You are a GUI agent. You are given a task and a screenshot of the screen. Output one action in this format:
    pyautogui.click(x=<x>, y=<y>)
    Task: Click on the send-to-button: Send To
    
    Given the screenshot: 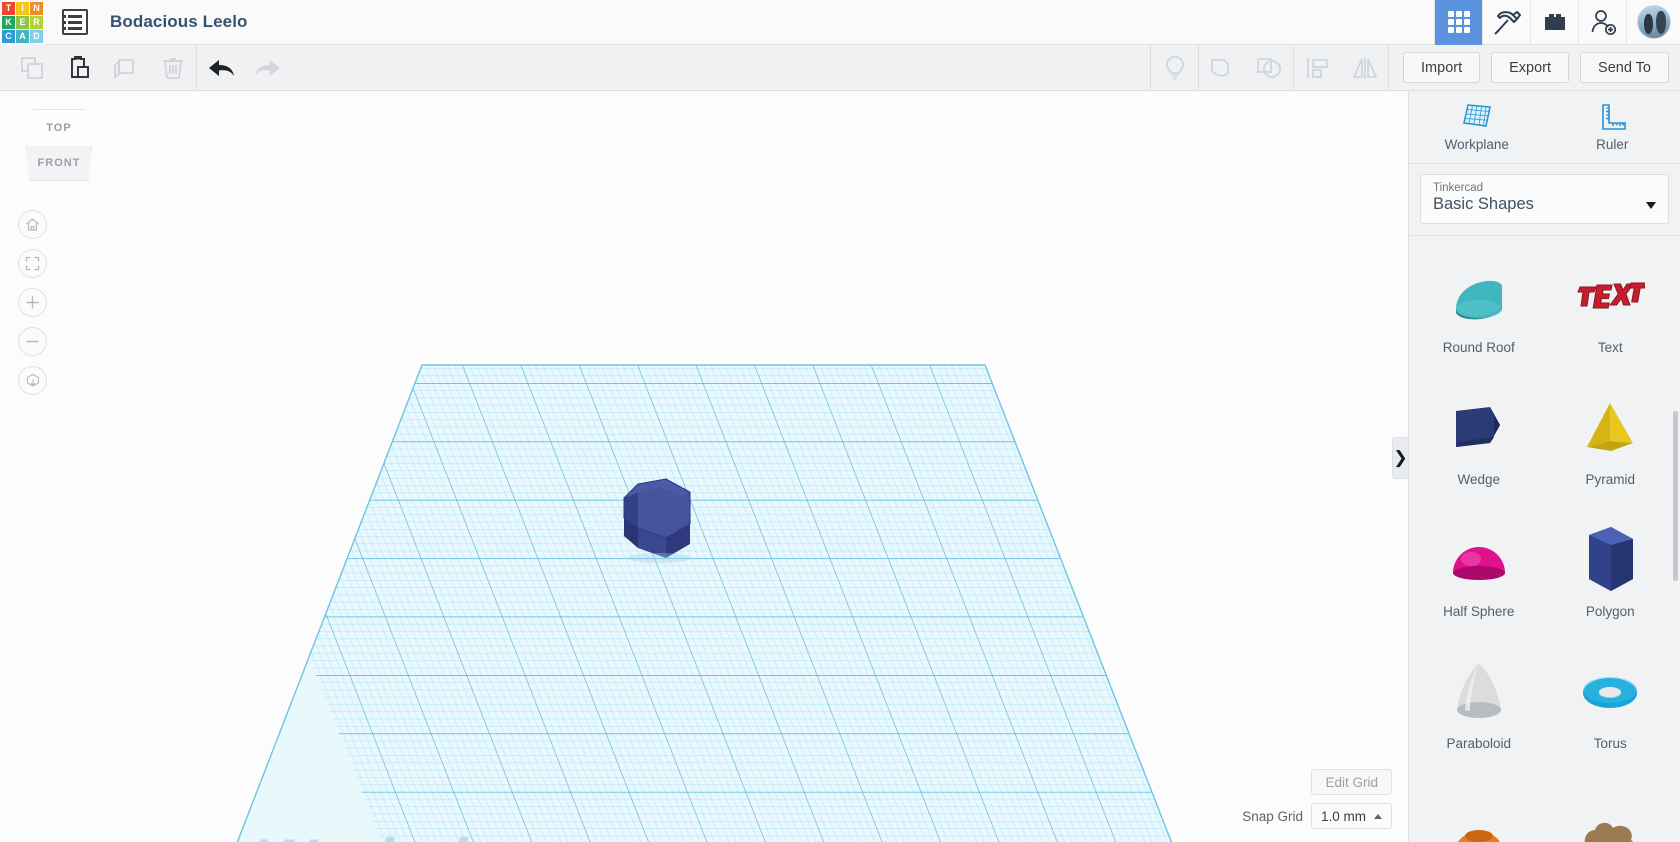 What is the action you would take?
    pyautogui.click(x=1624, y=67)
    